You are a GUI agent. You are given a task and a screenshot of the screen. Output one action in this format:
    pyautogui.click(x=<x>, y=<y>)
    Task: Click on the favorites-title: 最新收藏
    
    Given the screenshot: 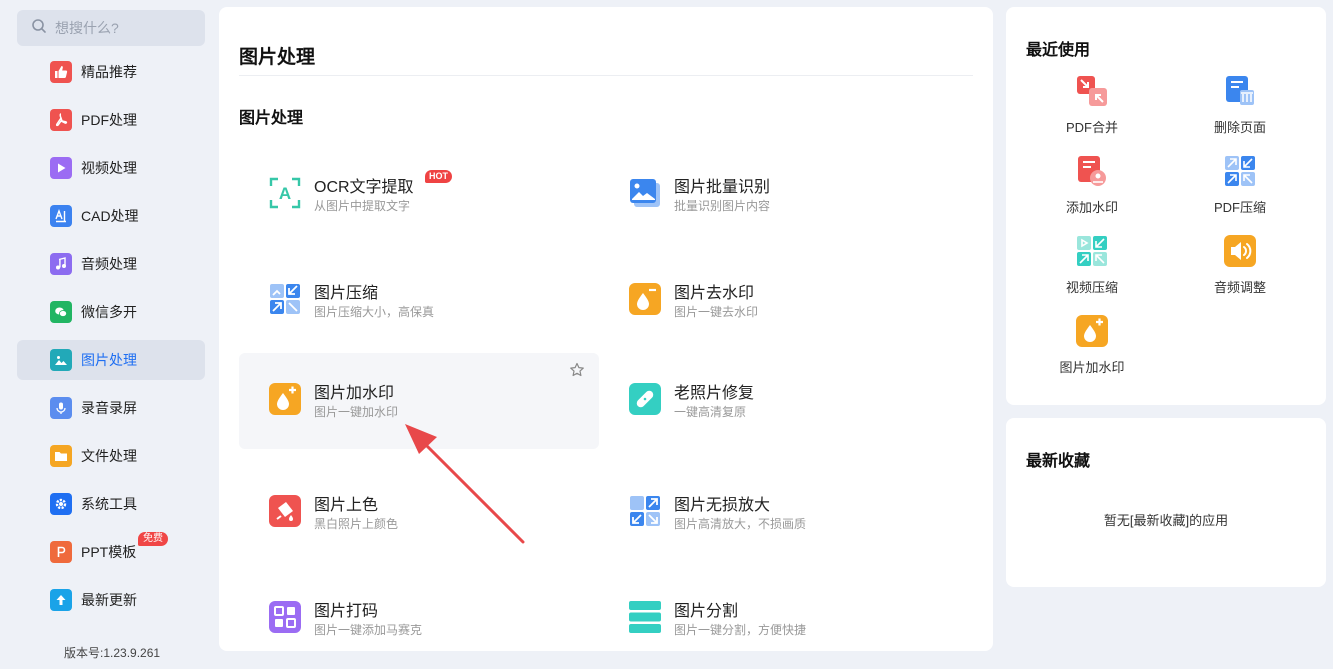 What is the action you would take?
    pyautogui.click(x=1058, y=461)
    